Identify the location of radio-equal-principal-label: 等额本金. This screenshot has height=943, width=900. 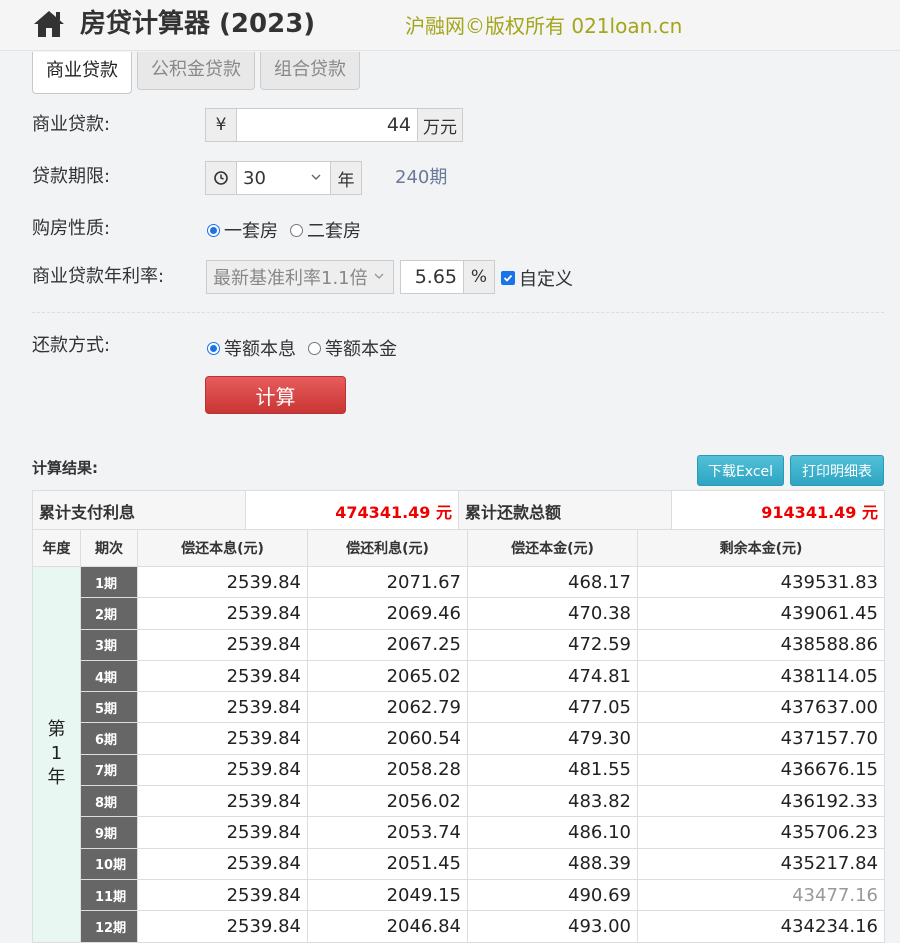
(361, 348).